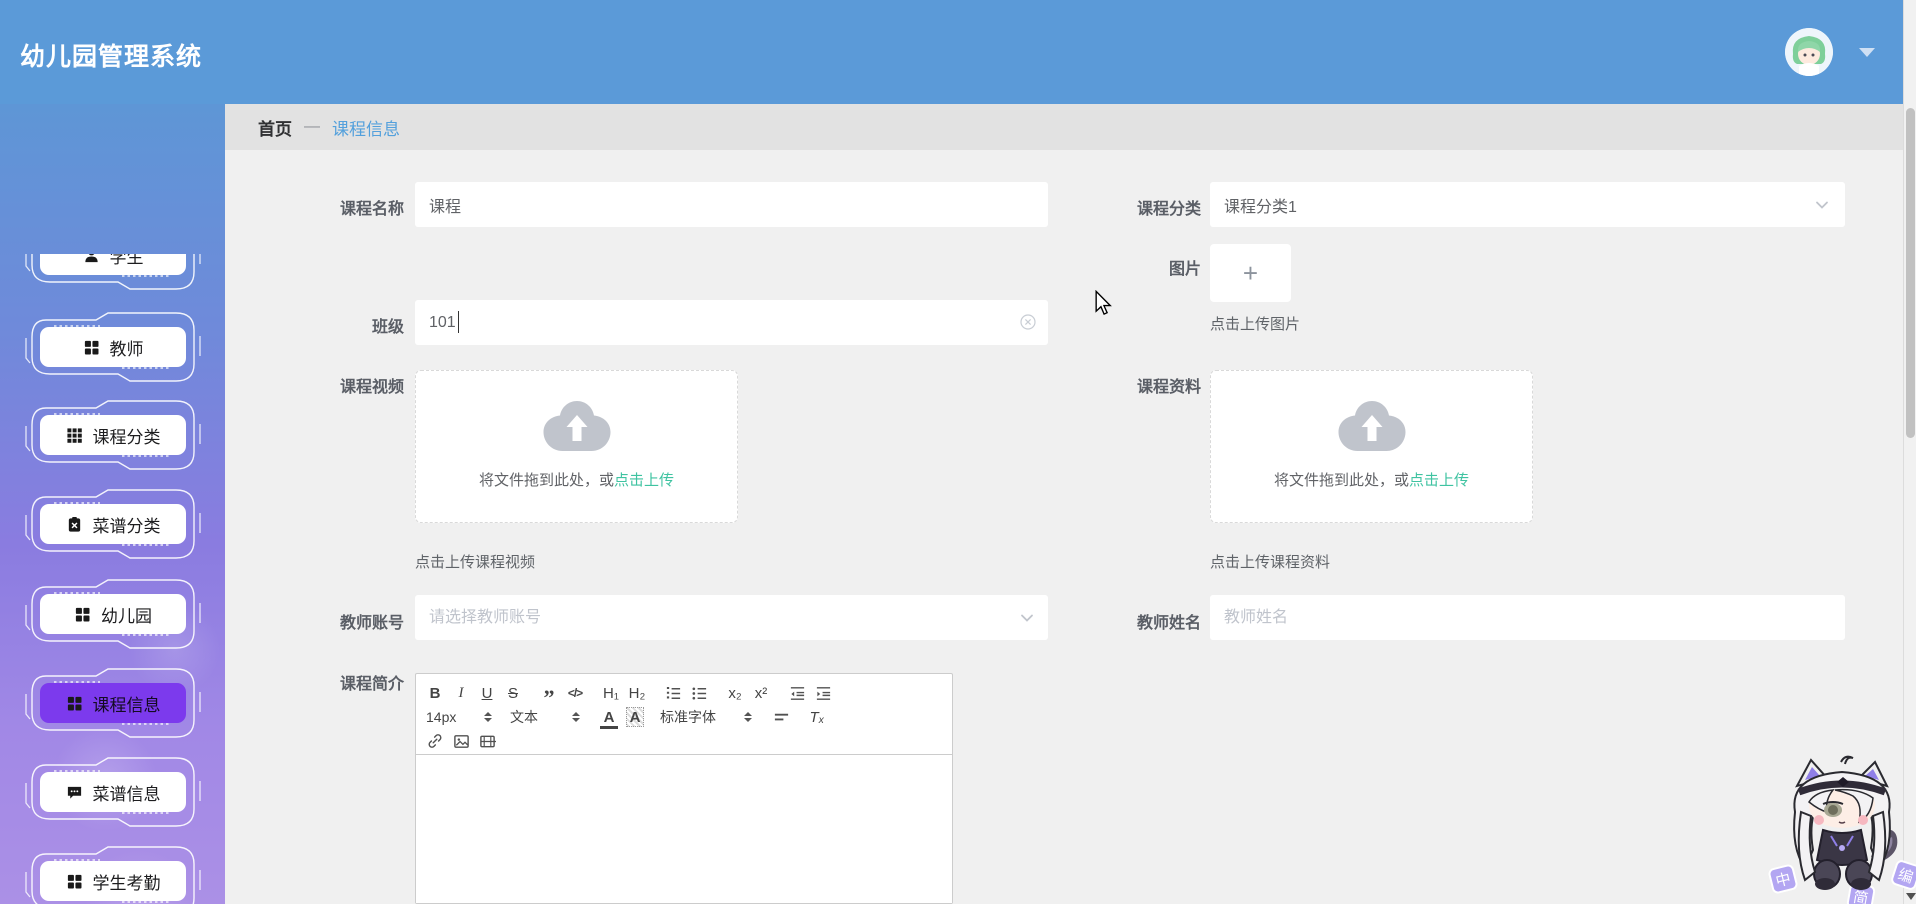 The width and height of the screenshot is (1916, 904). Describe the element at coordinates (461, 741) in the screenshot. I see `image-icon` at that location.